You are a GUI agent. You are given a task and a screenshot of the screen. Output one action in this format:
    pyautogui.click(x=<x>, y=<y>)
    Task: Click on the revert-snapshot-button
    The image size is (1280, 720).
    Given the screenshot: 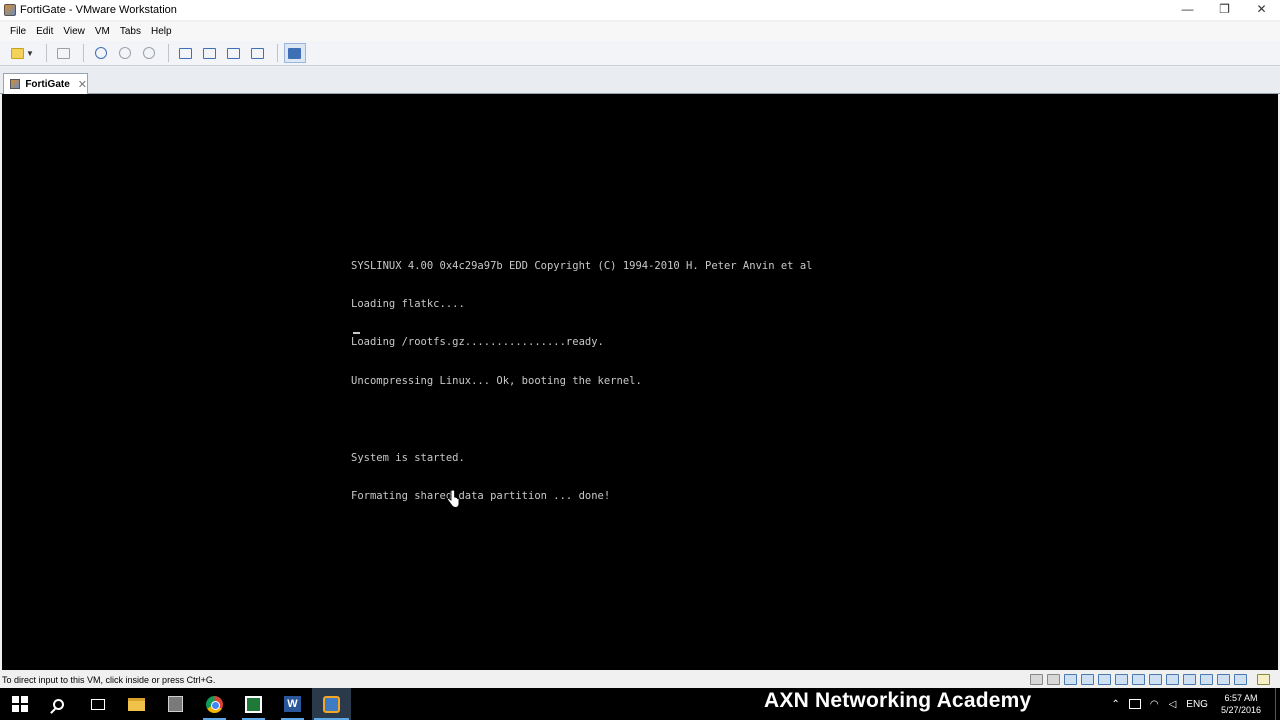 What is the action you would take?
    pyautogui.click(x=125, y=53)
    